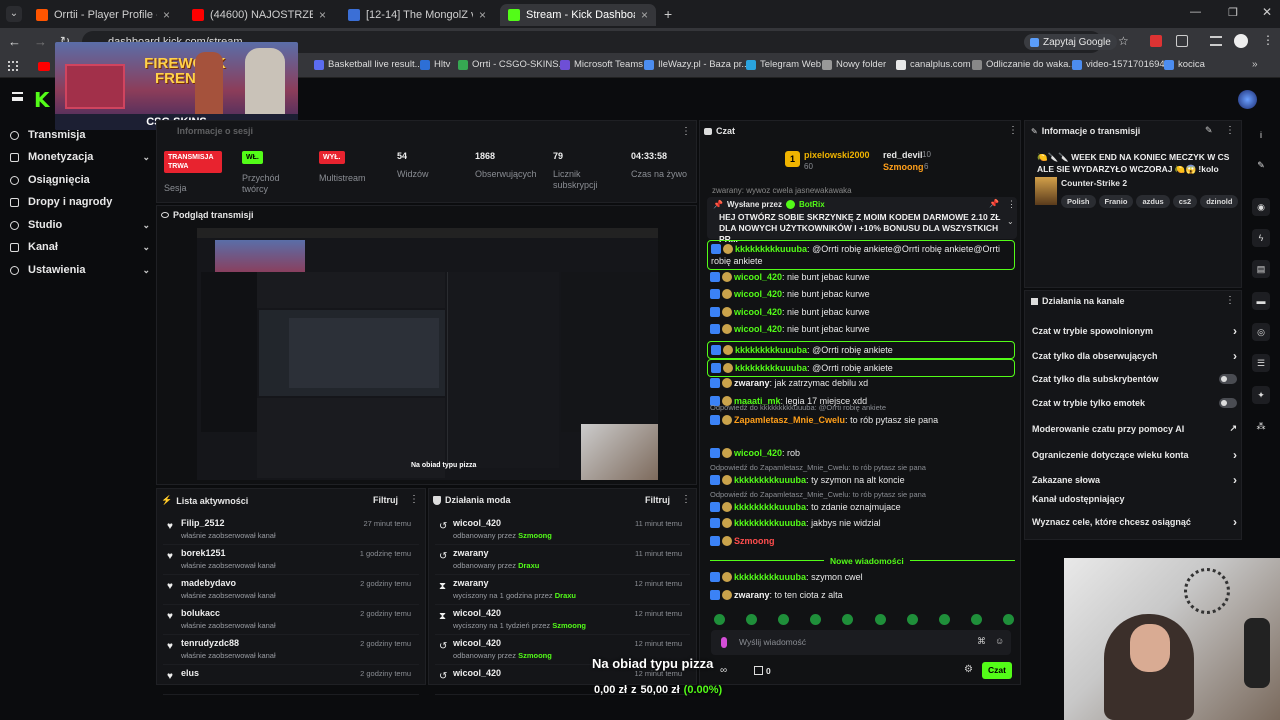 The height and width of the screenshot is (720, 1280). What do you see at coordinates (80, 157) in the screenshot?
I see `sidebar-item-2: Monetyzacja ⌄` at bounding box center [80, 157].